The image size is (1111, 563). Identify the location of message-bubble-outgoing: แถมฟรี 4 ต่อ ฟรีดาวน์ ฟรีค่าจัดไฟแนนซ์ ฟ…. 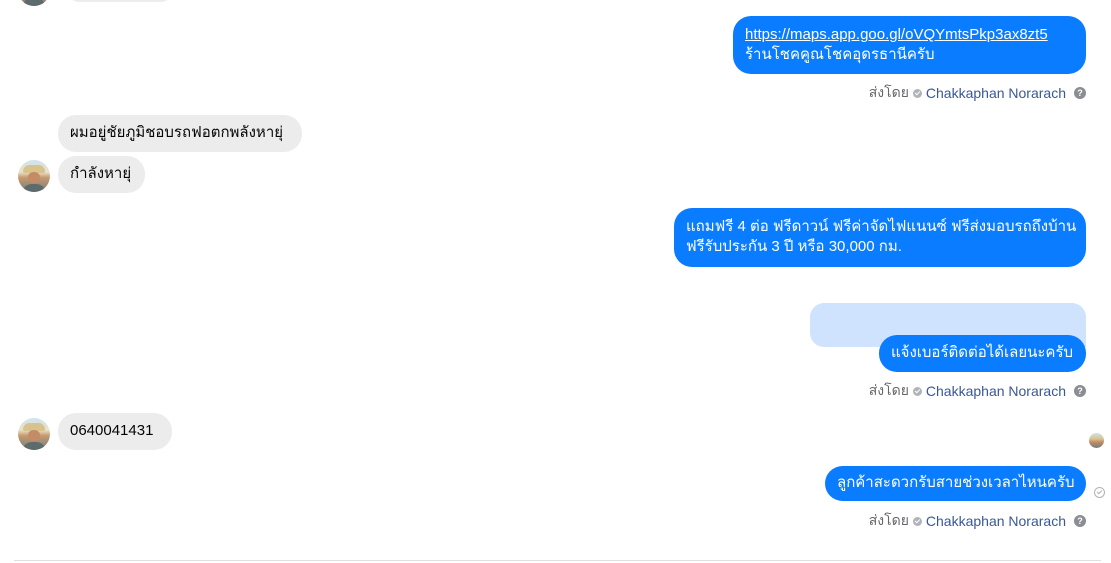
(880, 237).